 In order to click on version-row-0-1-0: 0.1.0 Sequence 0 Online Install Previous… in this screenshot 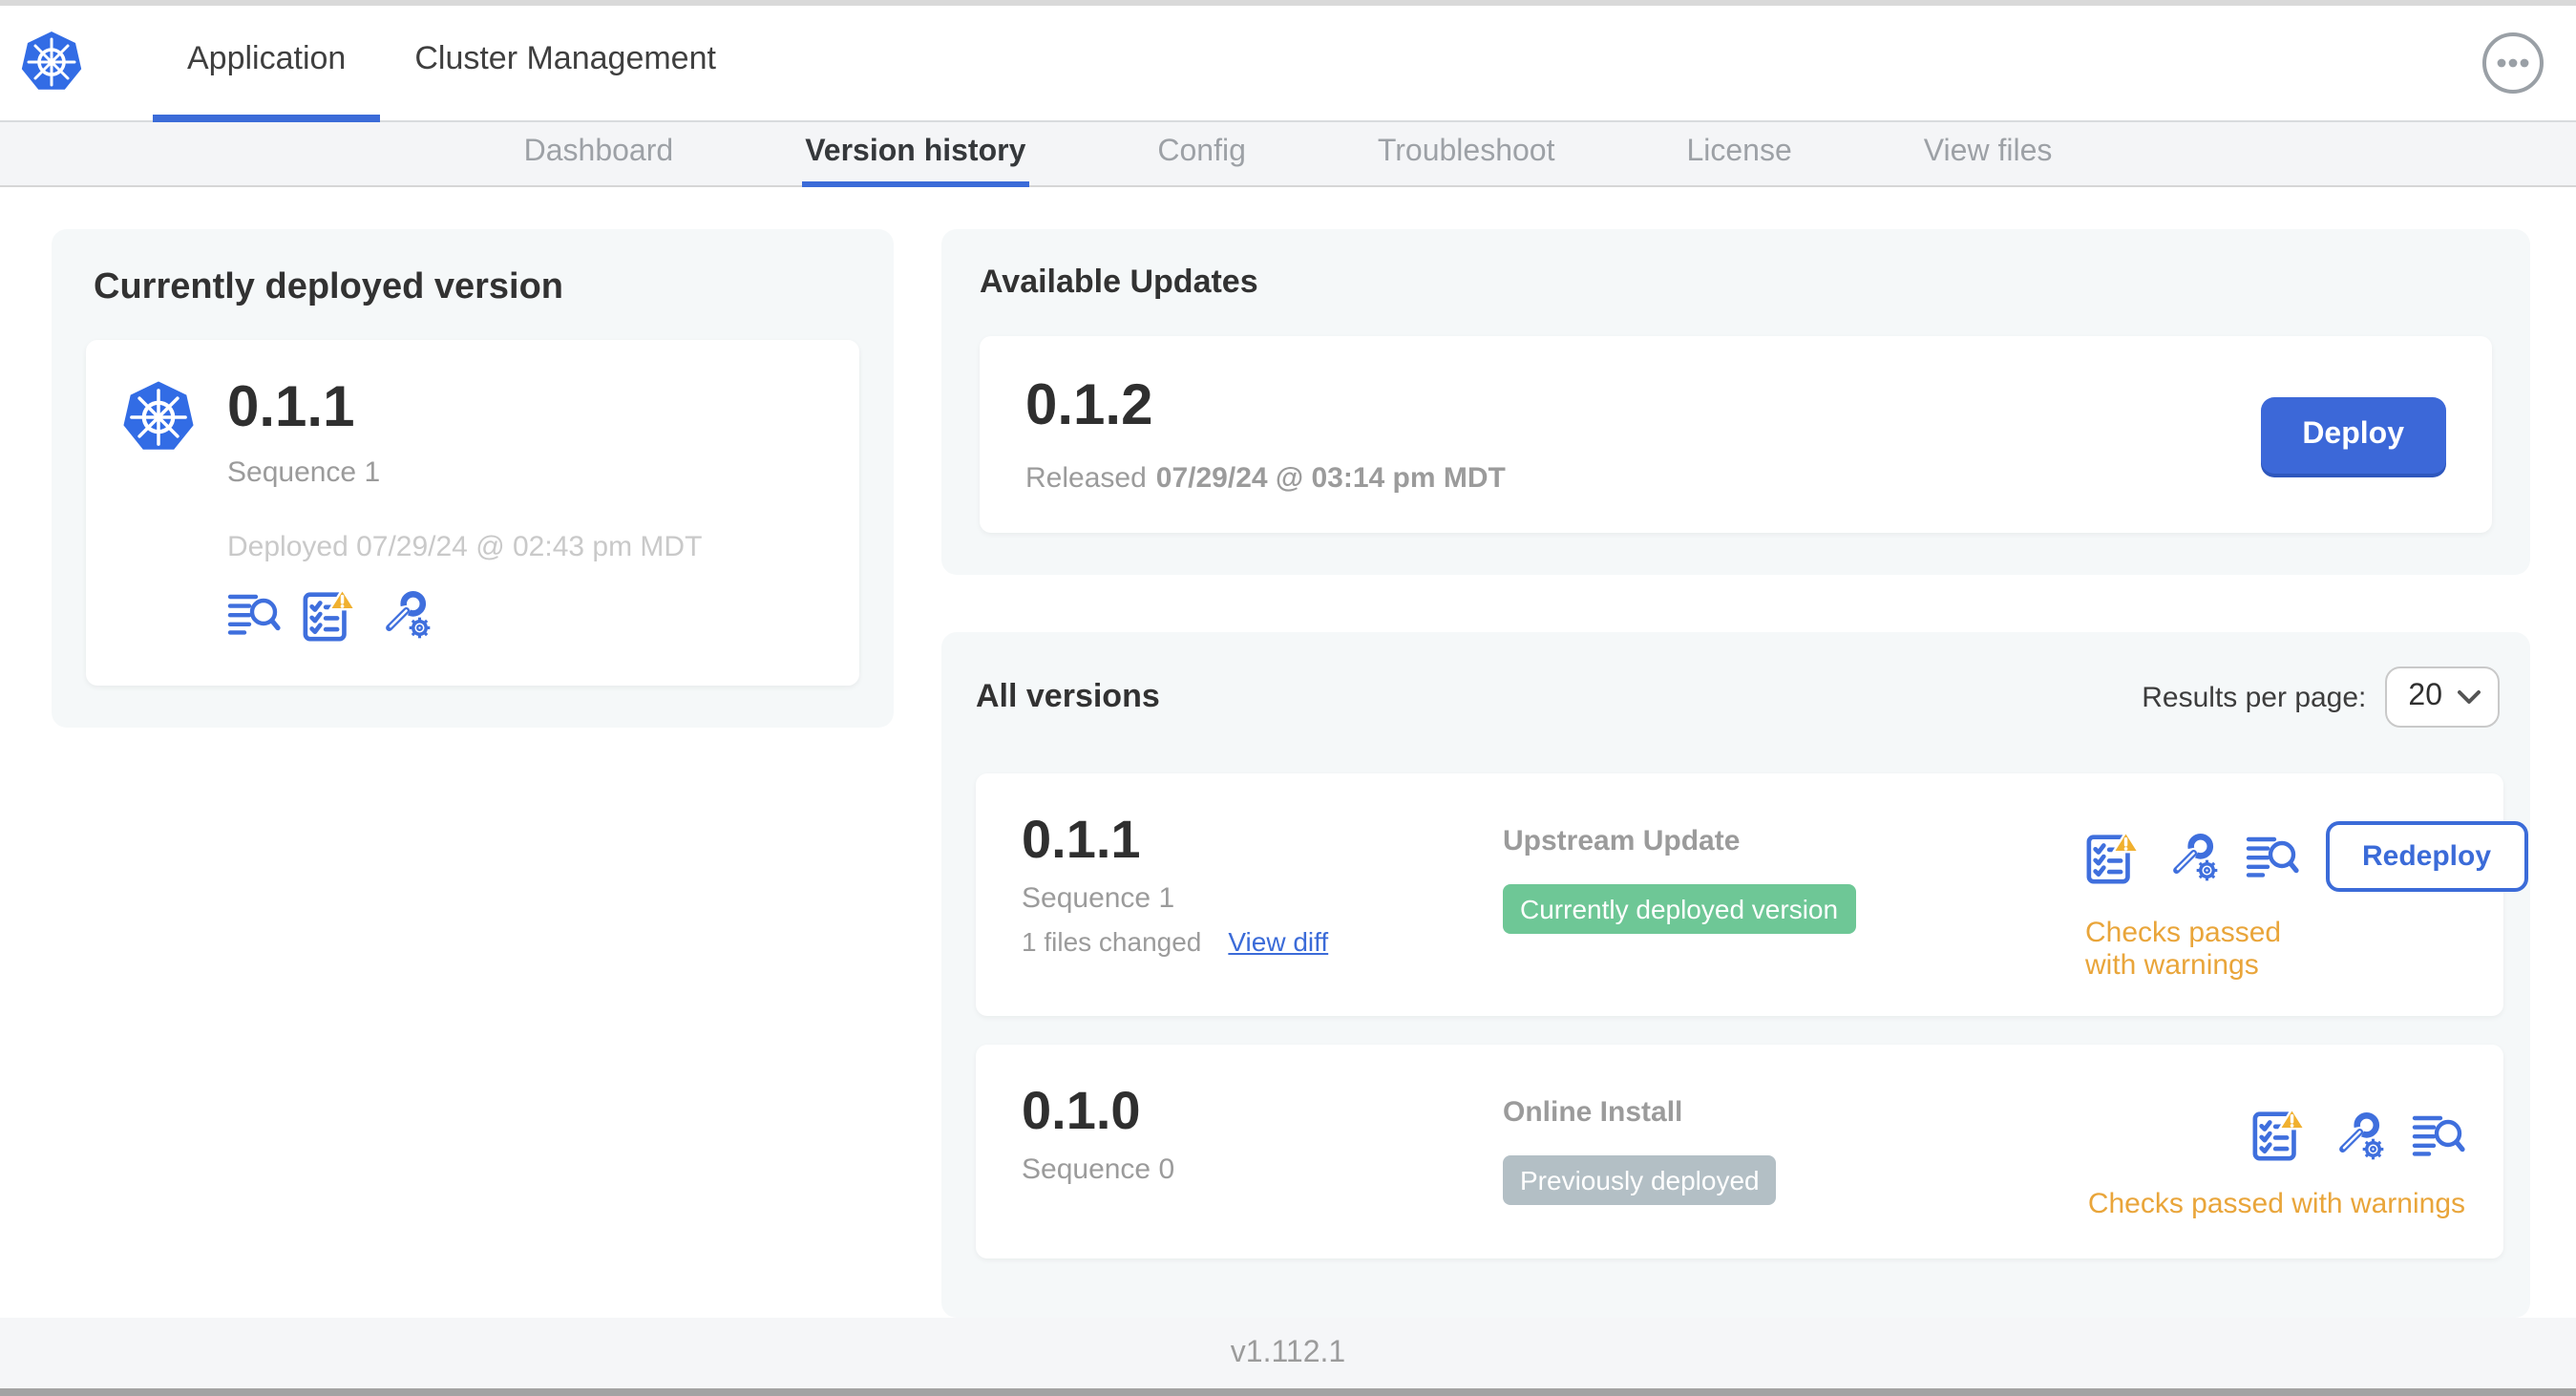, I will do `click(1739, 1152)`.